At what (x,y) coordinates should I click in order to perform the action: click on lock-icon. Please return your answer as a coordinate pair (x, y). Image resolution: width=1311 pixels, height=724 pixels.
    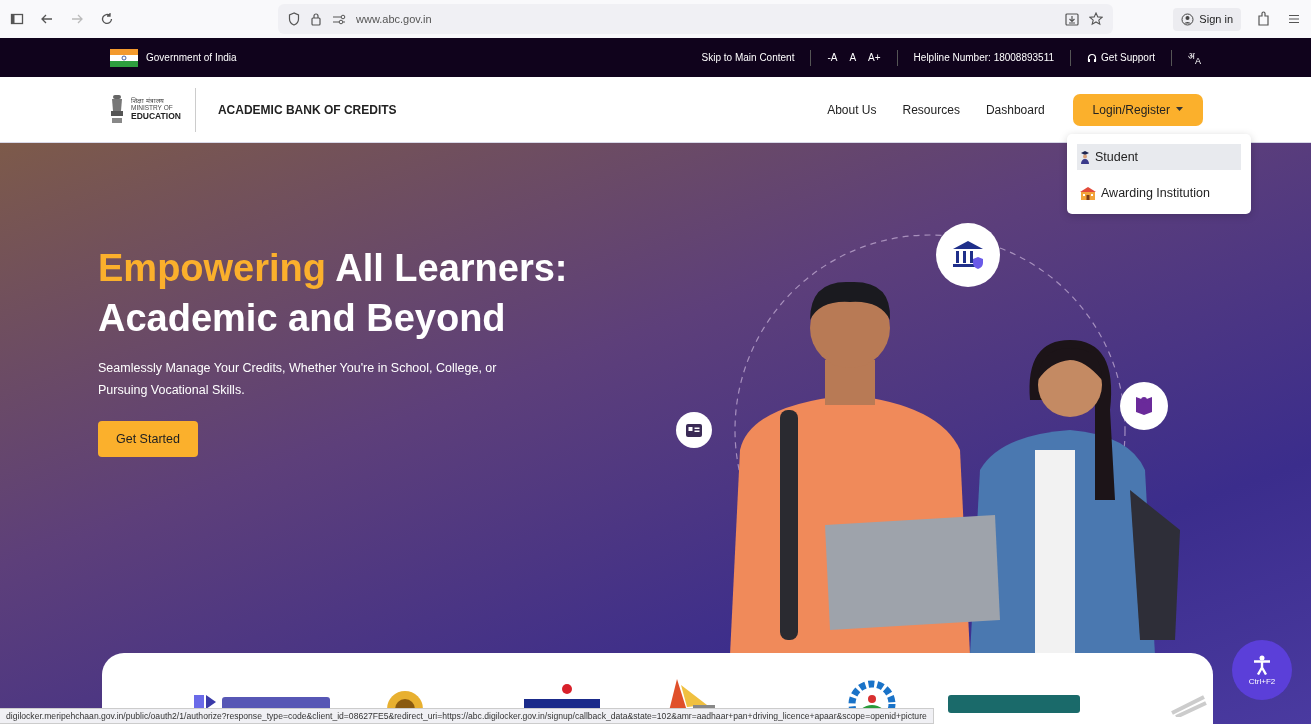
    Looking at the image, I should click on (316, 19).